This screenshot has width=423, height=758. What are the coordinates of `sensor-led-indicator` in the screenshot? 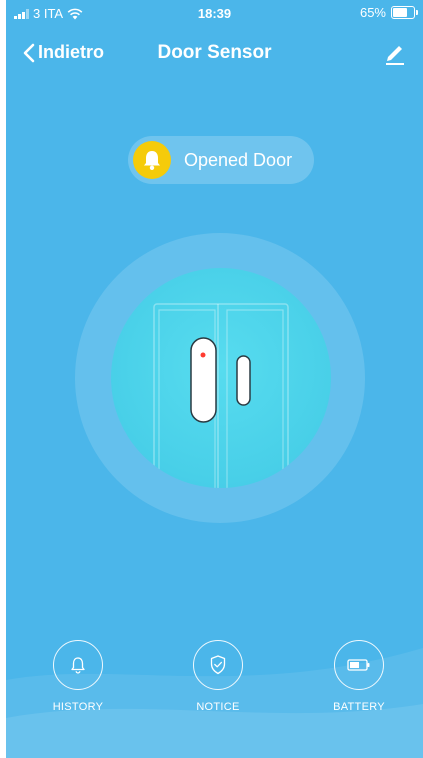 It's located at (203, 355).